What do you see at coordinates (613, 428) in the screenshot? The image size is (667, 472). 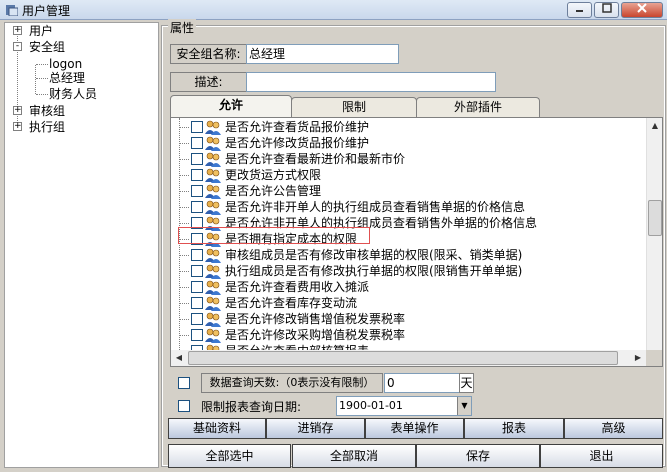 I see `advanced-button: 高级` at bounding box center [613, 428].